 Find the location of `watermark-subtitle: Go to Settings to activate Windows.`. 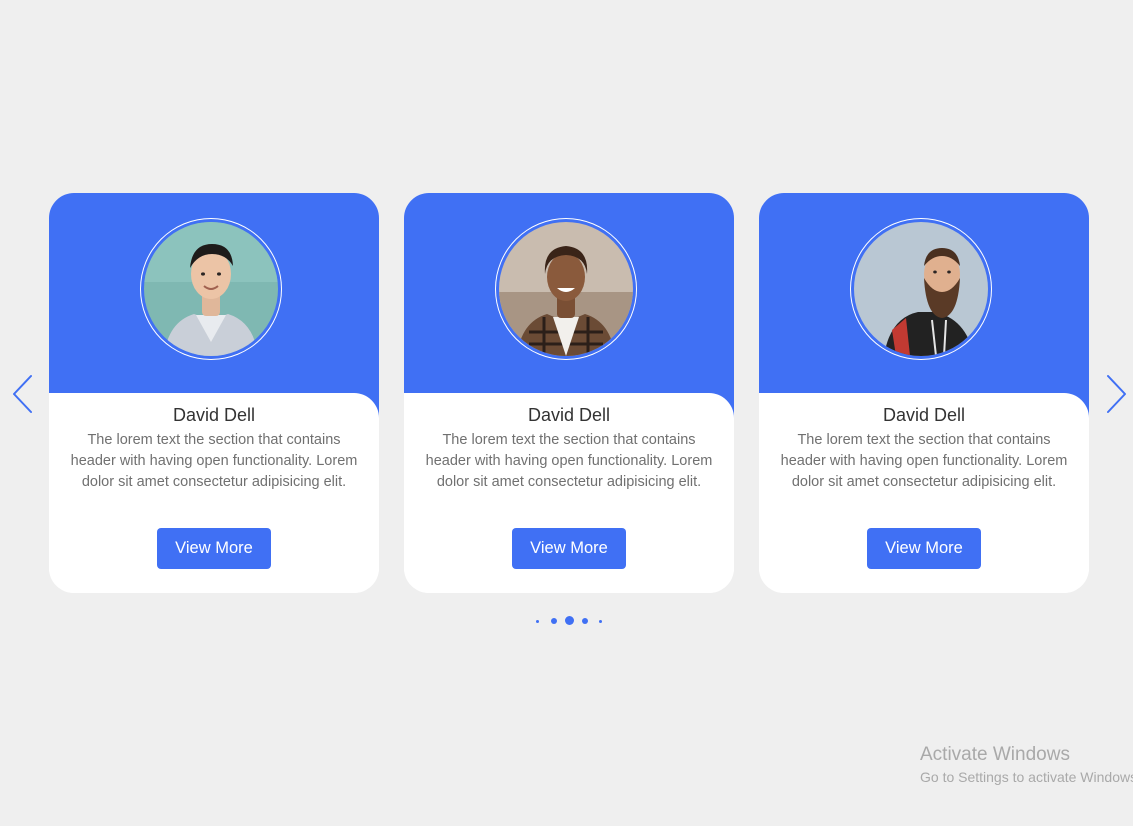

watermark-subtitle: Go to Settings to activate Windows. is located at coordinates (1026, 777).